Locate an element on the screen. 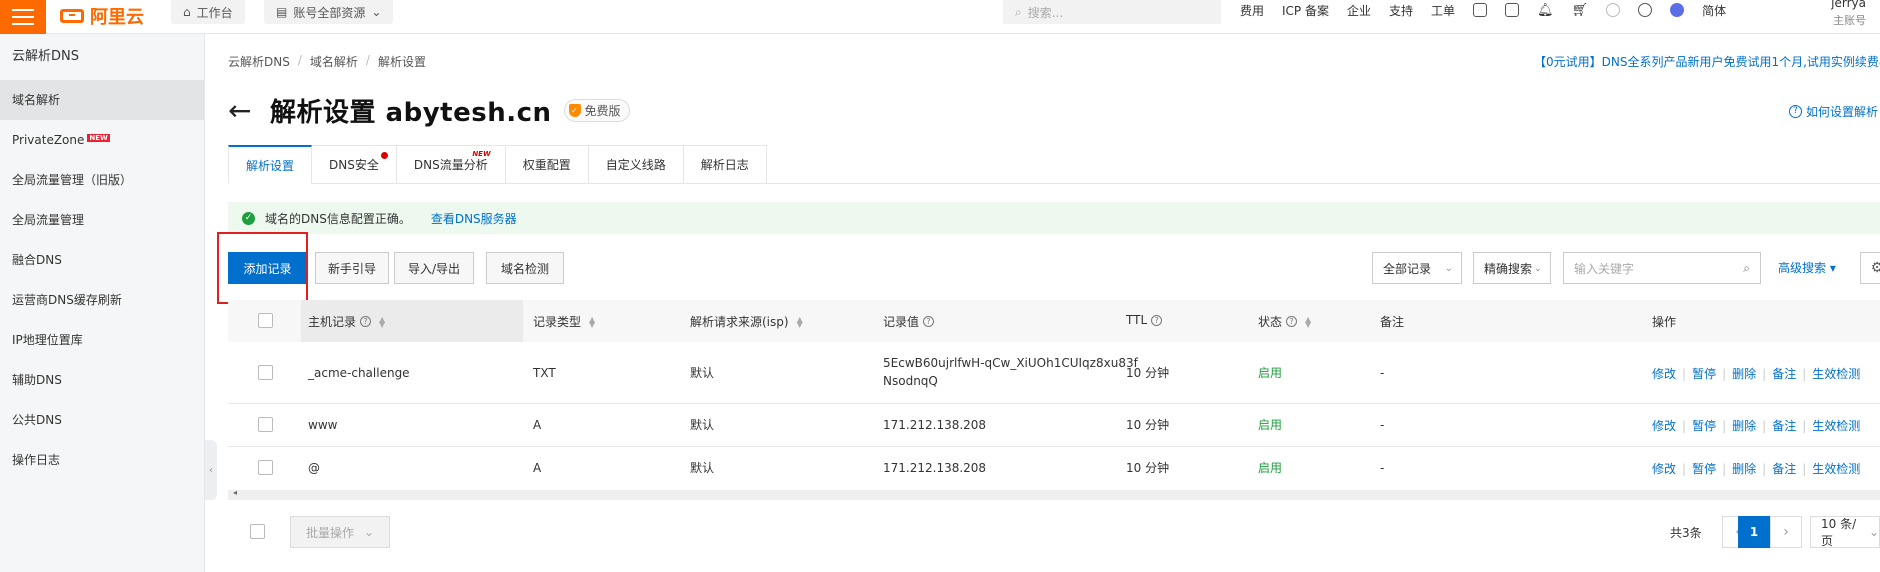 The width and height of the screenshot is (1880, 572). top-link-support: 支持 is located at coordinates (1401, 10).